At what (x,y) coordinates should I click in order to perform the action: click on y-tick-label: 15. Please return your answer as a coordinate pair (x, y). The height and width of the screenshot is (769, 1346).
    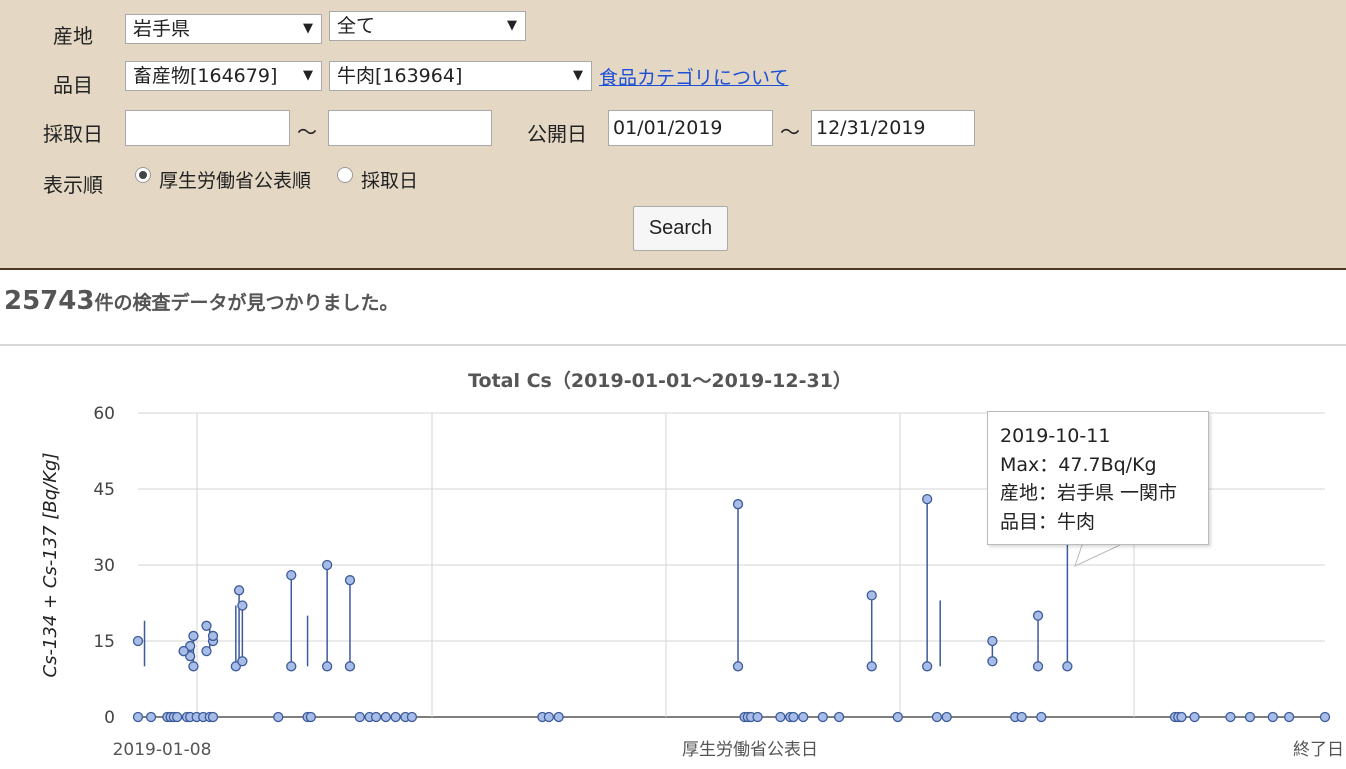
    Looking at the image, I should click on (104, 642).